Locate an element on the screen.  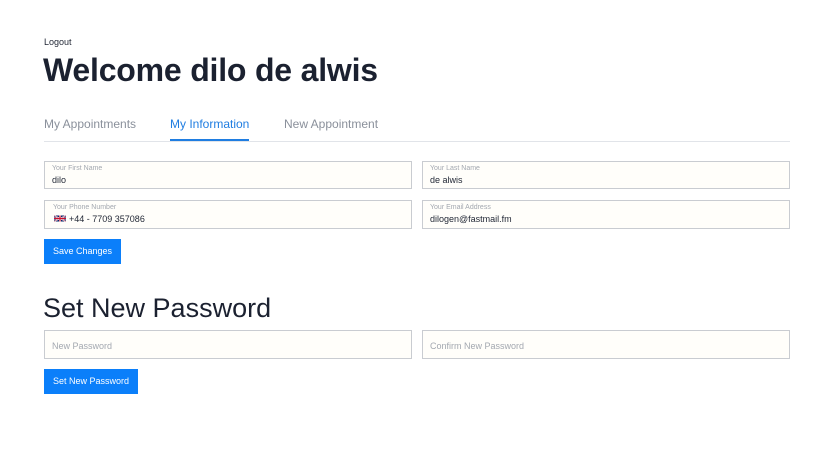
set-new-password-button: Set New Password is located at coordinates (91, 381).